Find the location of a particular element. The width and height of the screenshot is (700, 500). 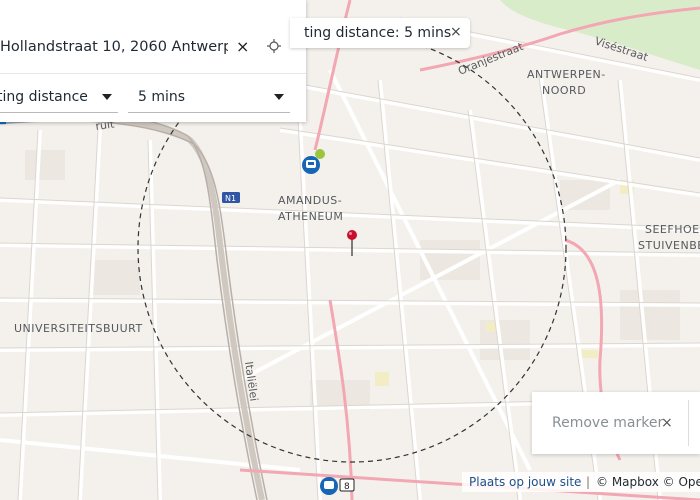

map-attribution: Plaats op jouw site | © Mapbox © Open is located at coordinates (581, 482).